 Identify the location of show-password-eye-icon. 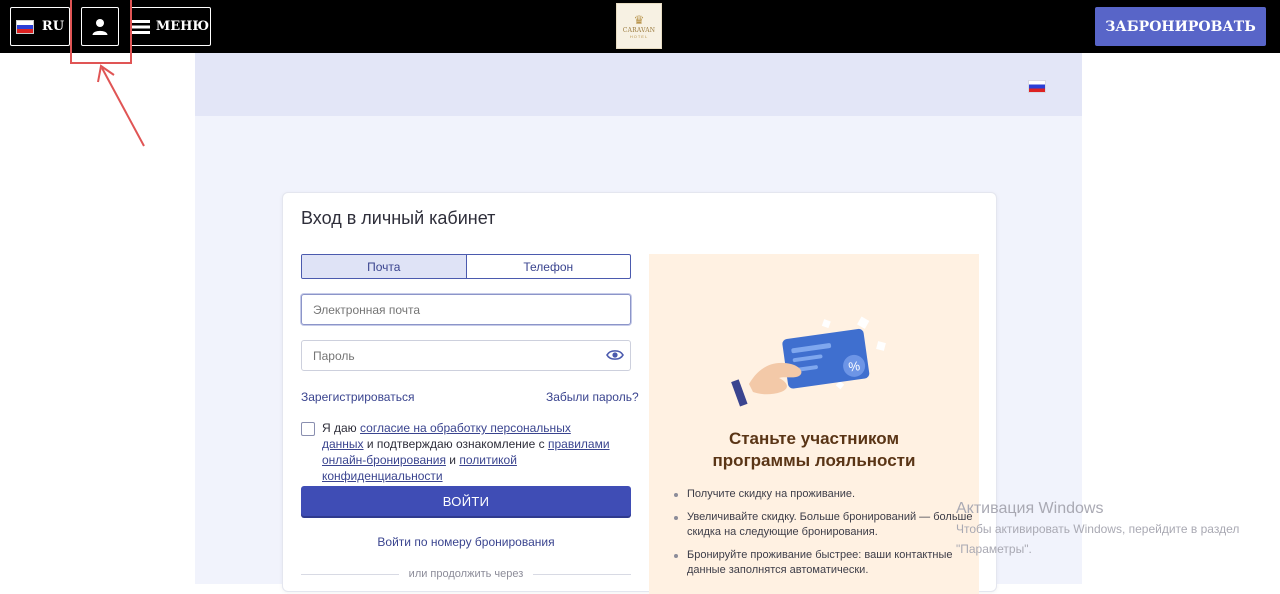
(615, 355).